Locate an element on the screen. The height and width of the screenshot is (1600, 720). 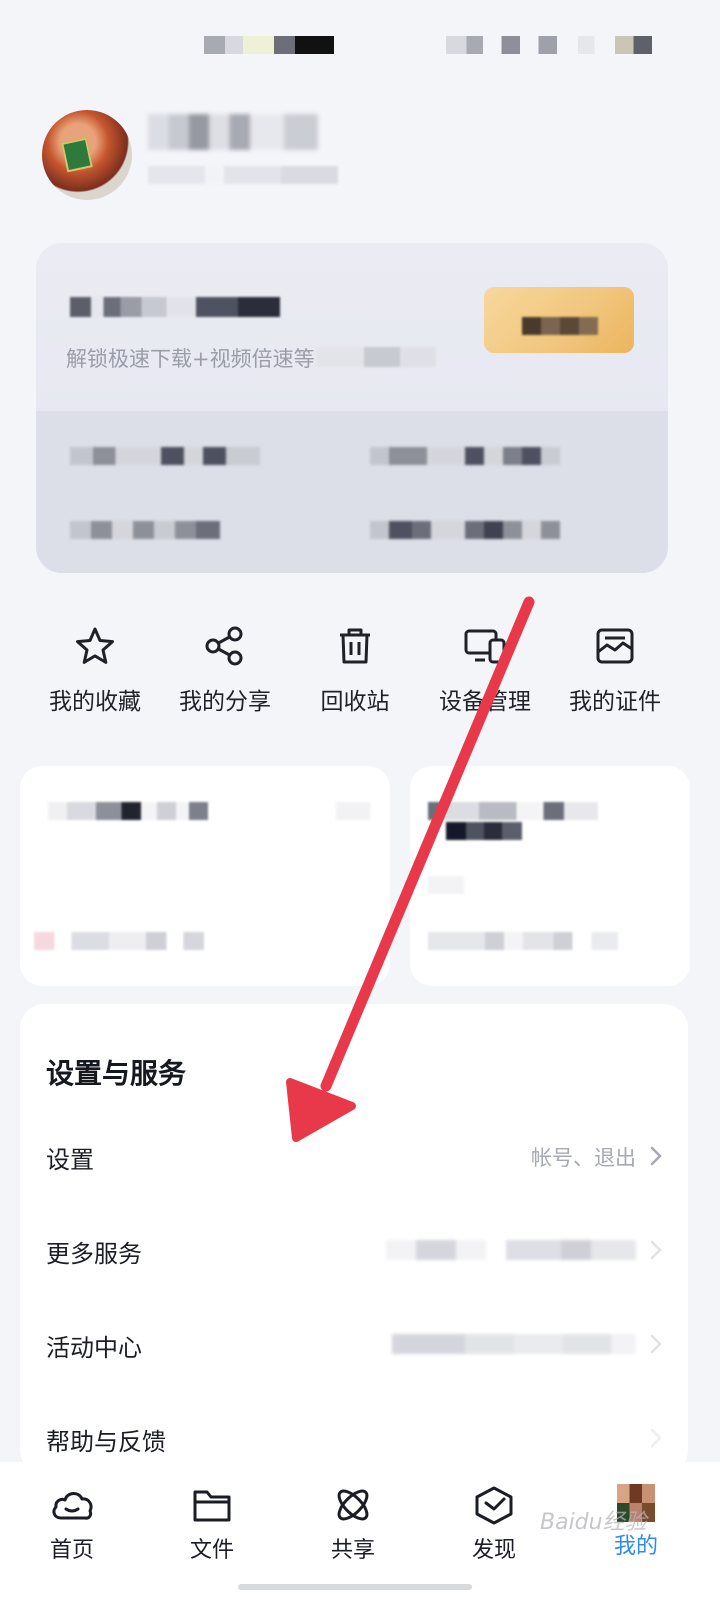
tab-discover: 发现 is located at coordinates (494, 1535).